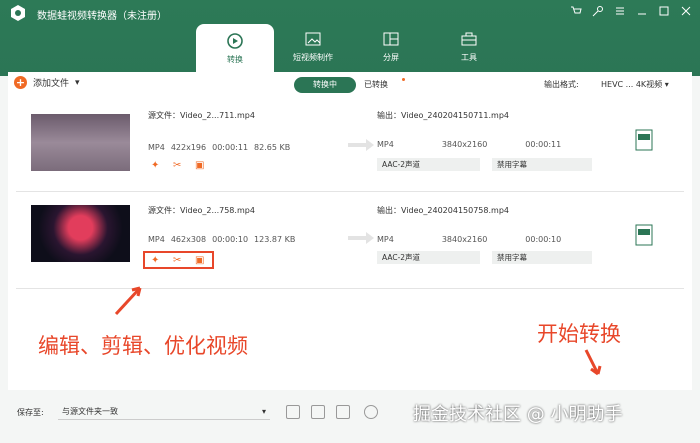 This screenshot has height=443, width=700. What do you see at coordinates (518, 414) in the screenshot?
I see `watermark: 掘金技术社区 @ 小明助手` at bounding box center [518, 414].